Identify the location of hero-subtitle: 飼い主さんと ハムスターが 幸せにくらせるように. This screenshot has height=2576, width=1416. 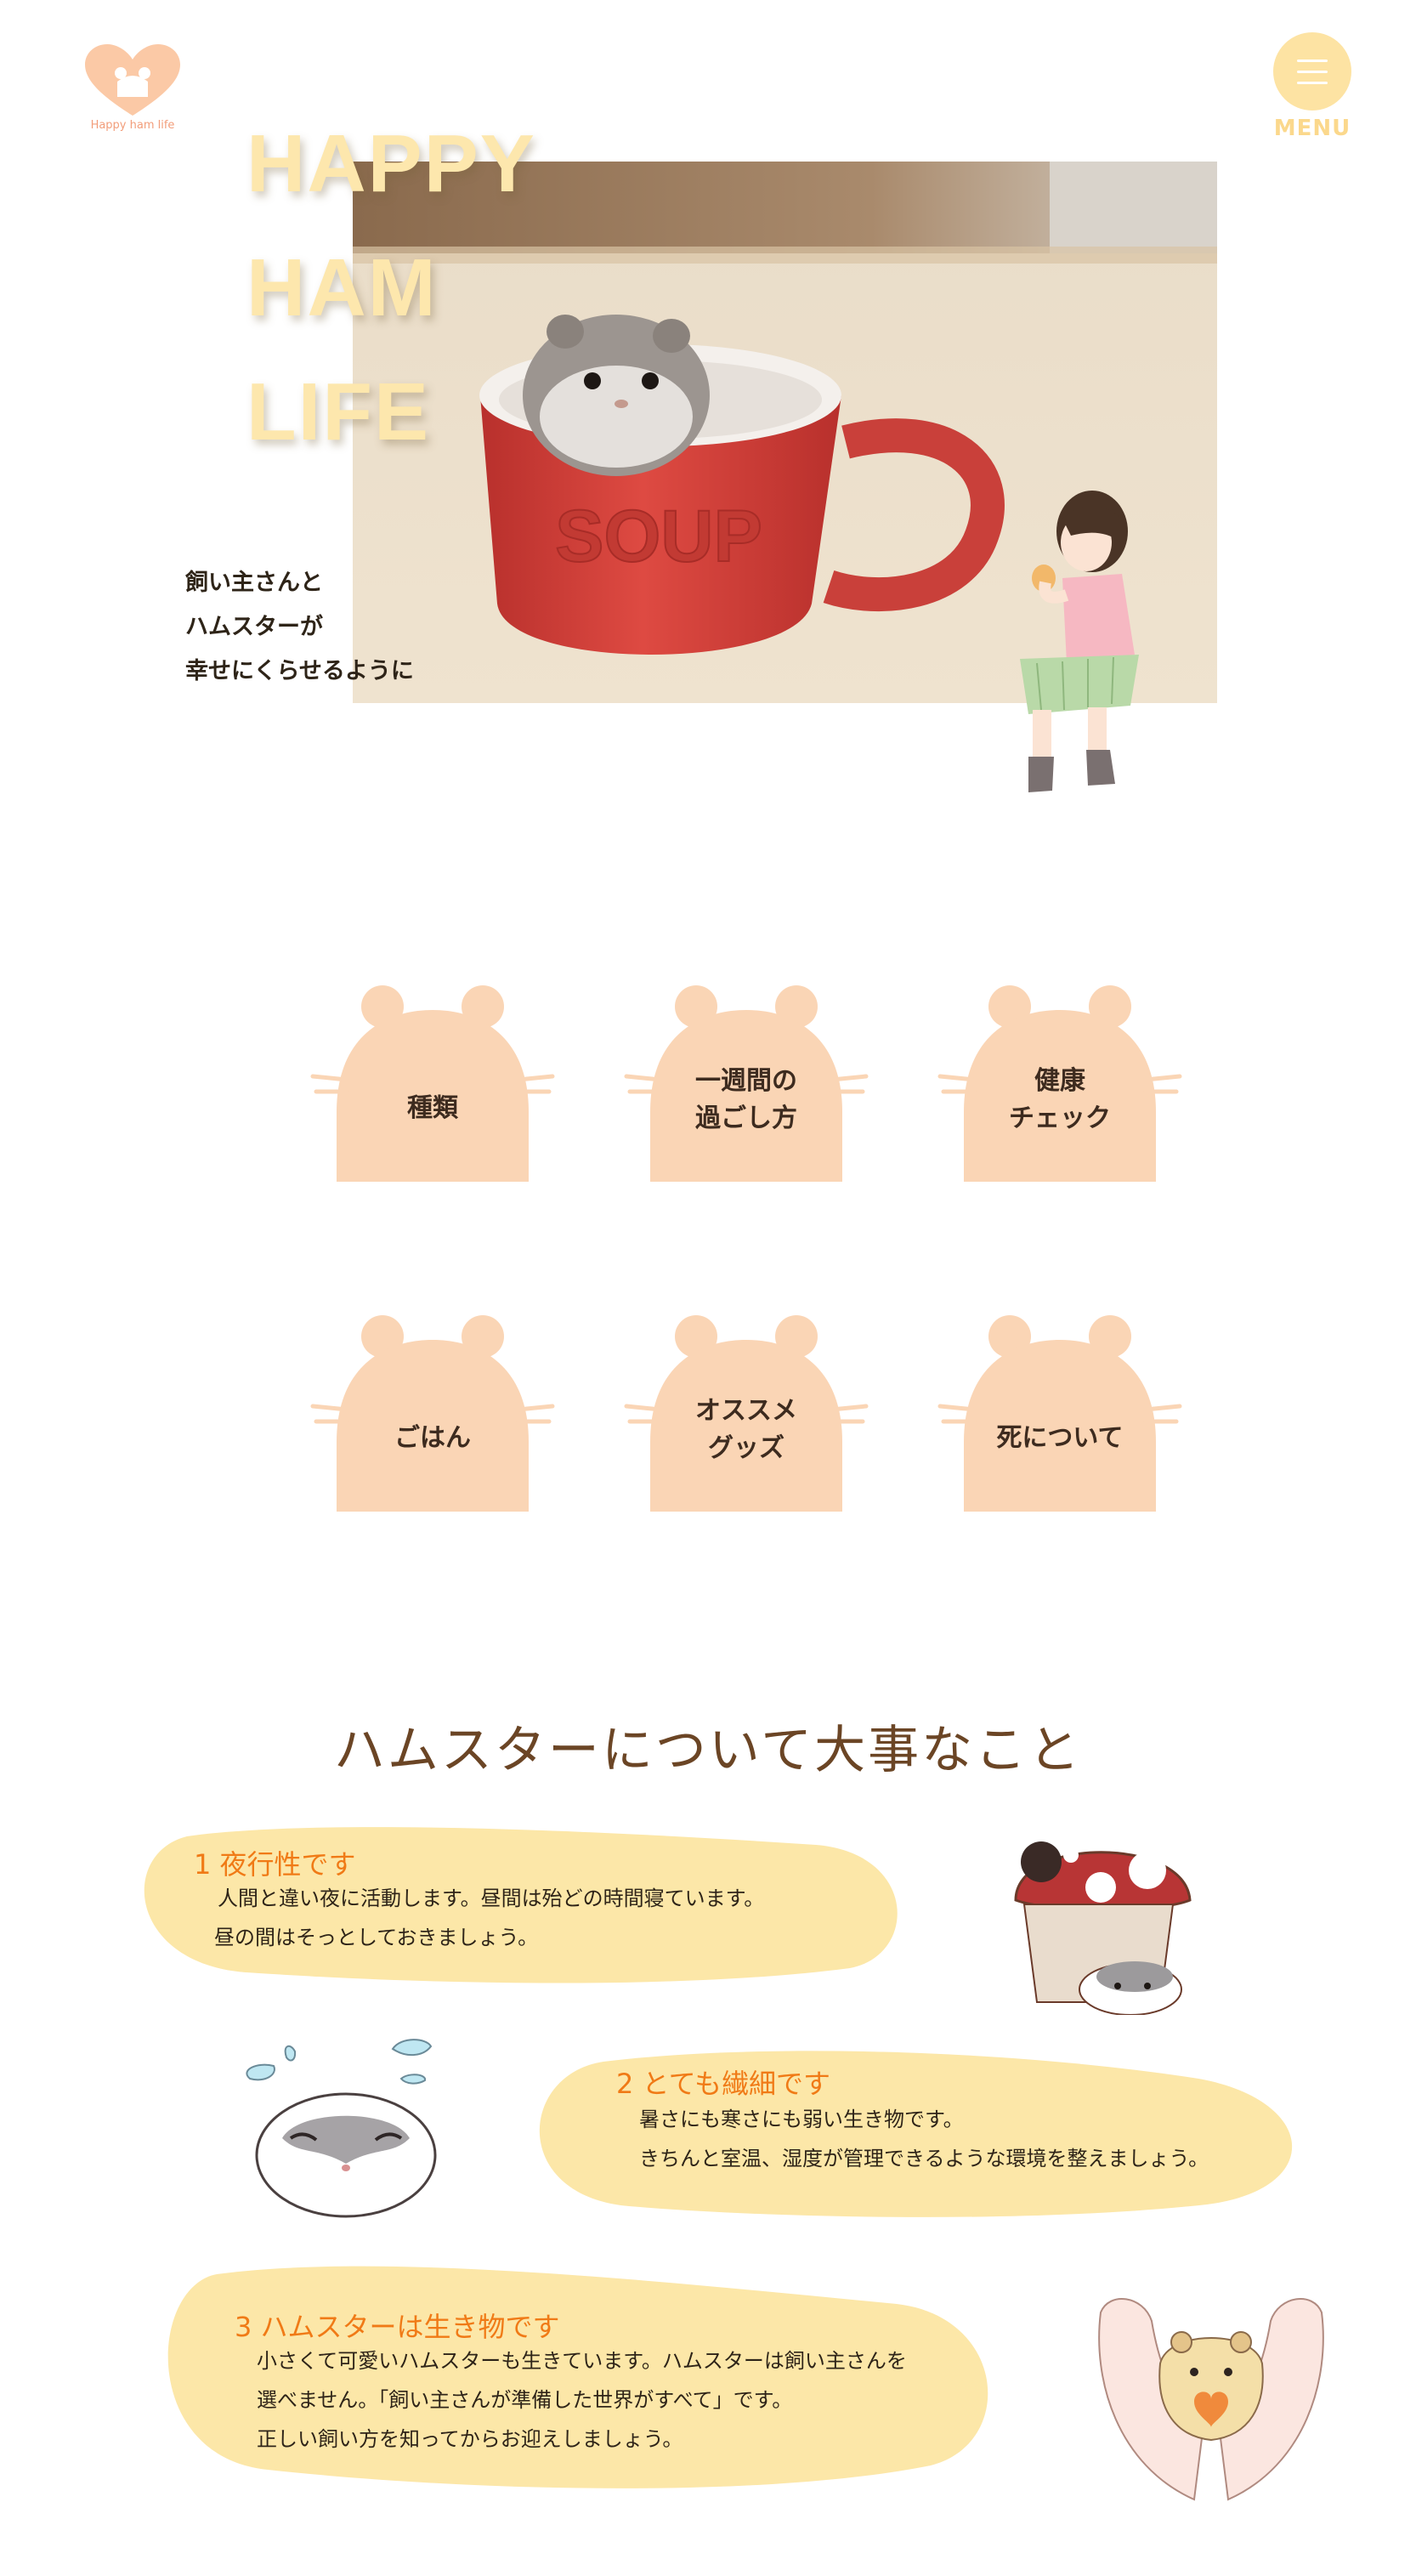
(299, 628).